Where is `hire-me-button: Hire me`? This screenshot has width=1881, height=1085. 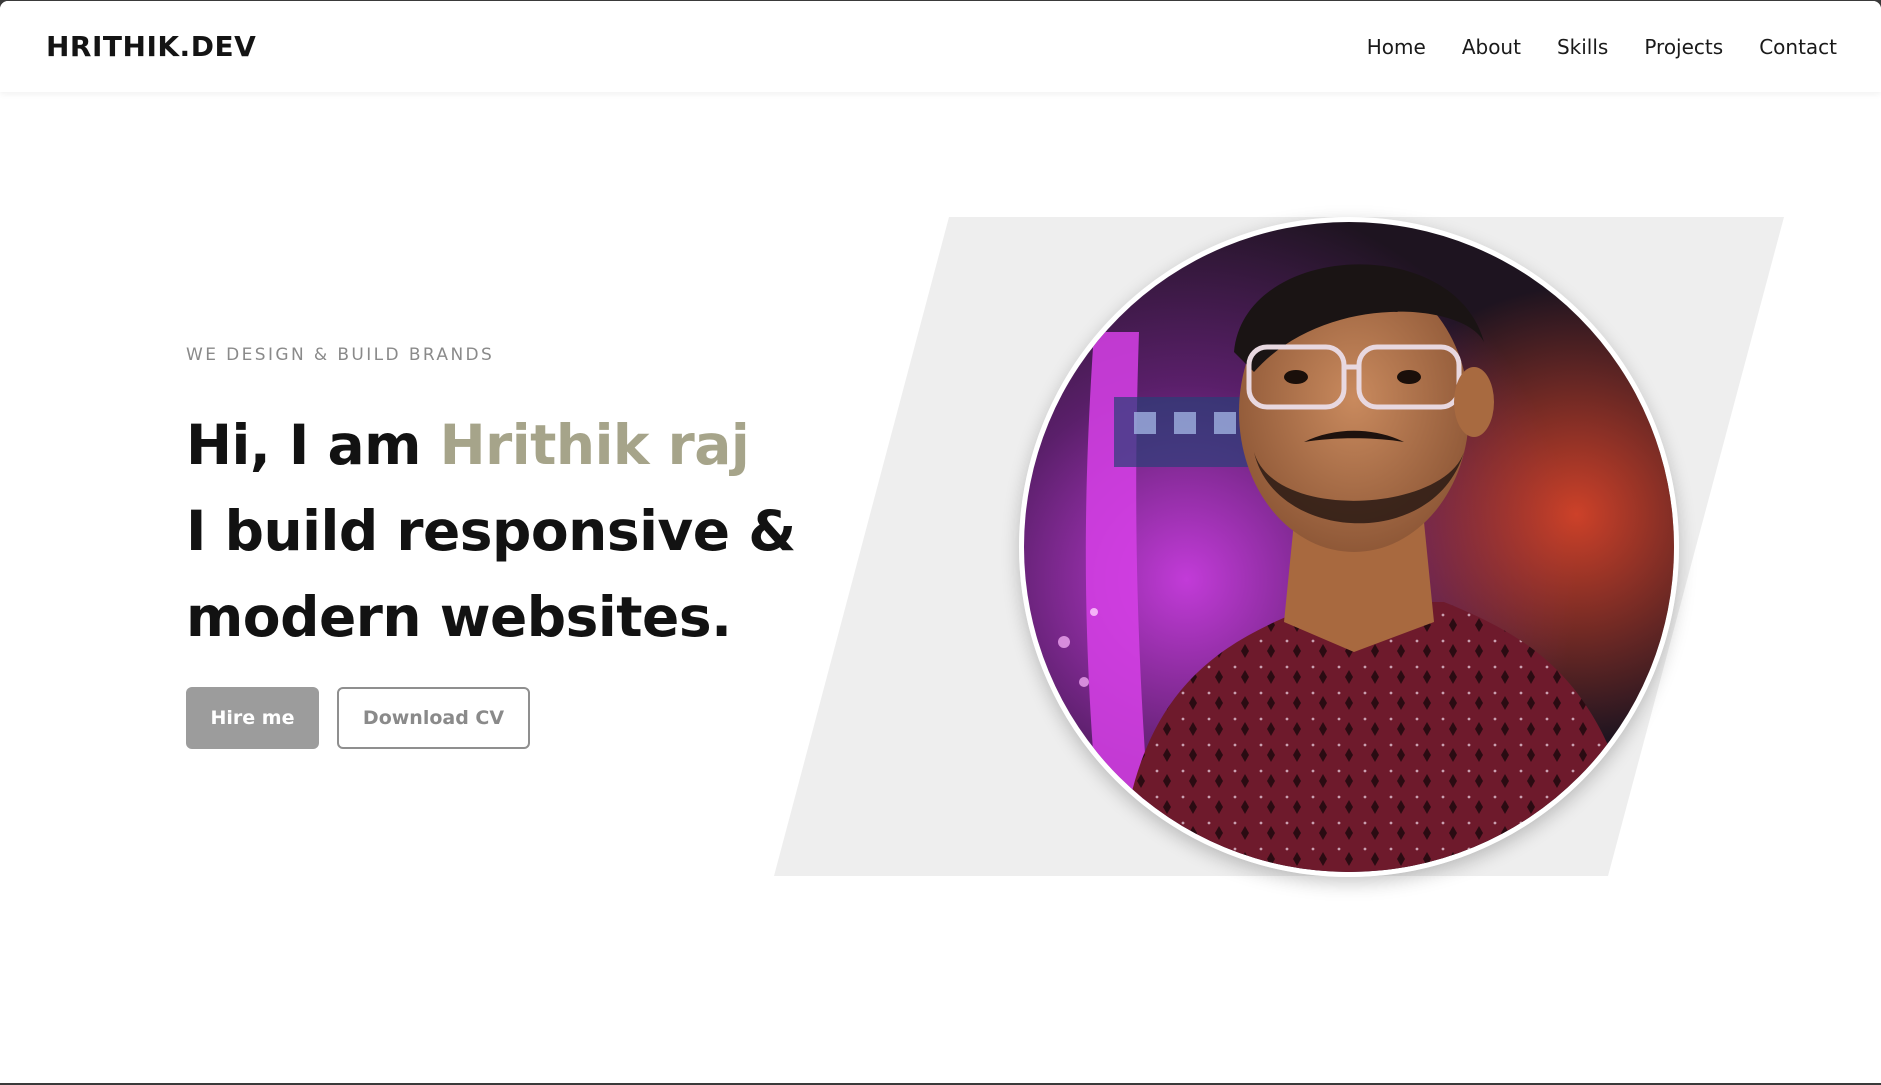 hire-me-button: Hire me is located at coordinates (252, 718).